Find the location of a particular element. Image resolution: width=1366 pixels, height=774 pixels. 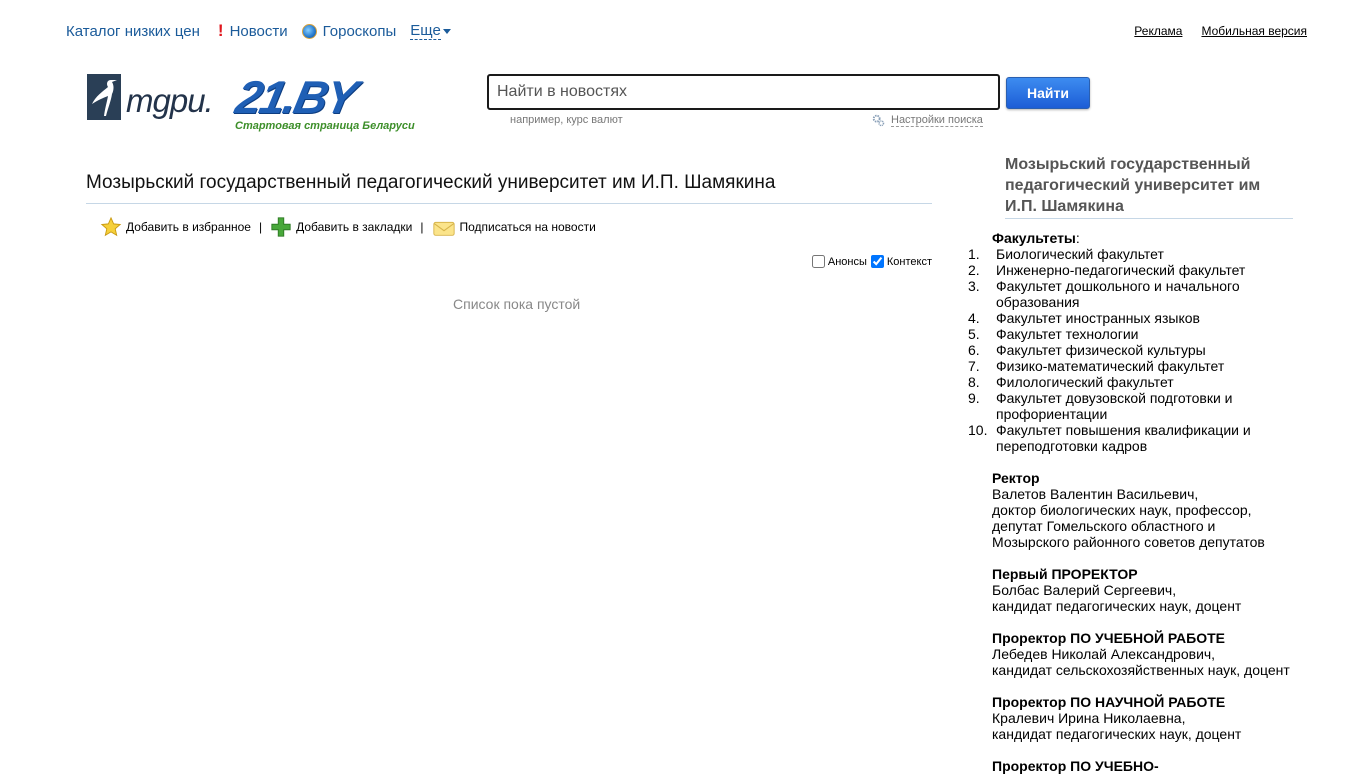

prorector-edu-heading: Проректор ПО УЧЕБНОЙ РАБОТЕ is located at coordinates (1108, 638).